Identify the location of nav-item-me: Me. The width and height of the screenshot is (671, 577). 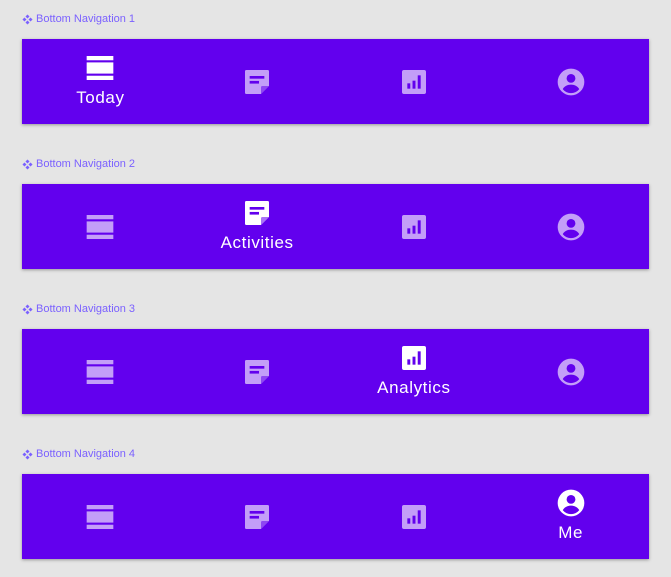
(570, 516).